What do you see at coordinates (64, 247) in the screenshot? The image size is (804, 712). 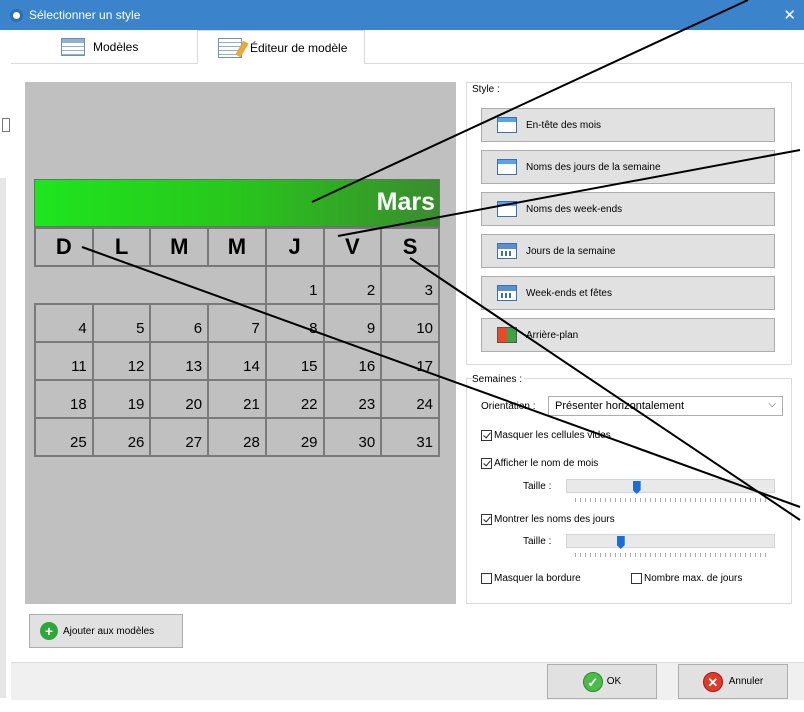 I see `day-header: D` at bounding box center [64, 247].